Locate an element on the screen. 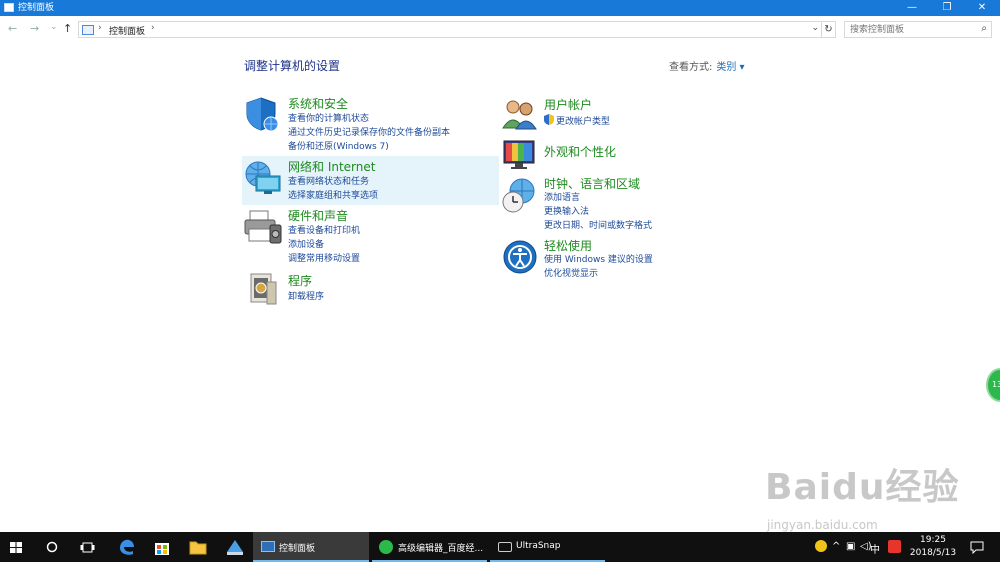 This screenshot has width=1000, height=562. search-input is located at coordinates (905, 29).